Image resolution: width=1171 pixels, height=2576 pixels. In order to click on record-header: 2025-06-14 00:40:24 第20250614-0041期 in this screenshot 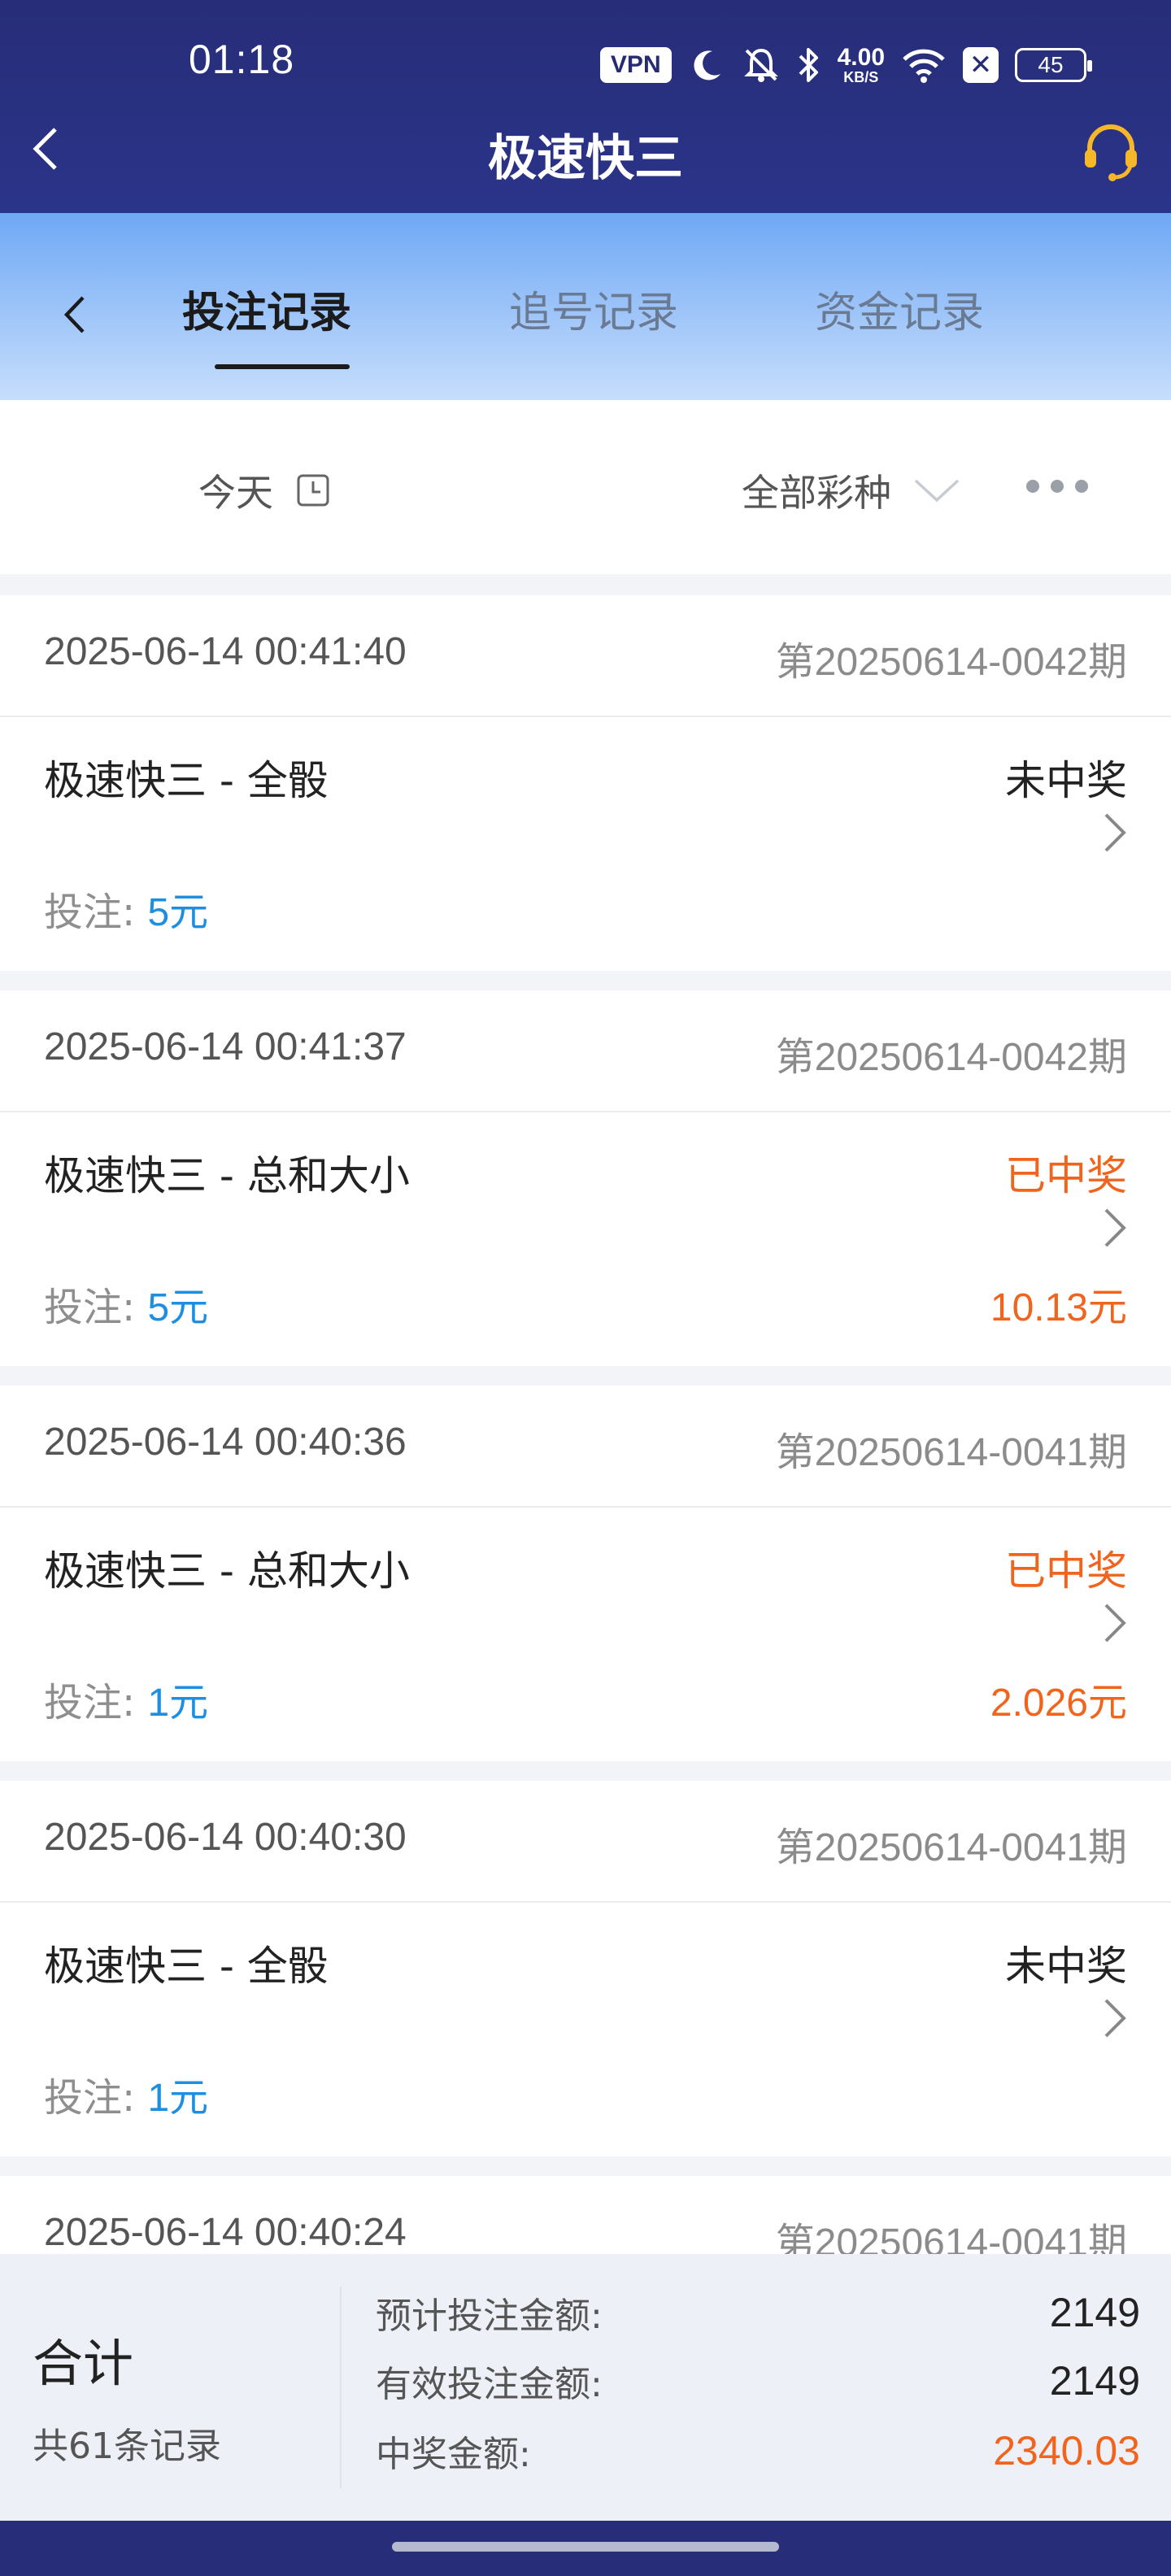, I will do `click(585, 2215)`.